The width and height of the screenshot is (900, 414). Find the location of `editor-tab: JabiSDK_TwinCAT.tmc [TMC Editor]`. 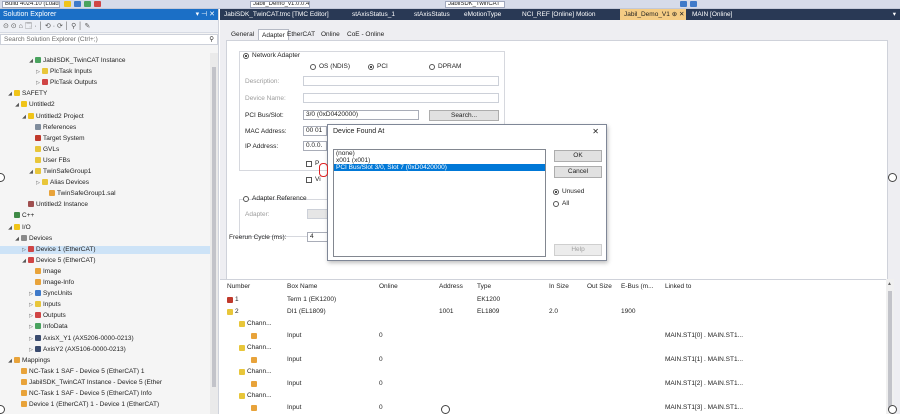

editor-tab: JabiSDK_TwinCAT.tmc [TMC Editor] is located at coordinates (283, 14).